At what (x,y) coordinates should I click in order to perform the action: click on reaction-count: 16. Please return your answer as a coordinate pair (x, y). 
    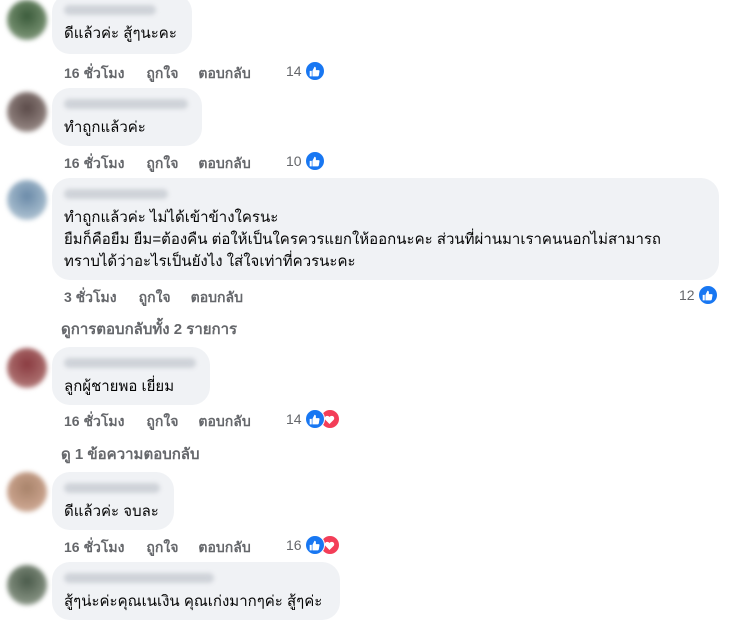
    Looking at the image, I should click on (313, 545).